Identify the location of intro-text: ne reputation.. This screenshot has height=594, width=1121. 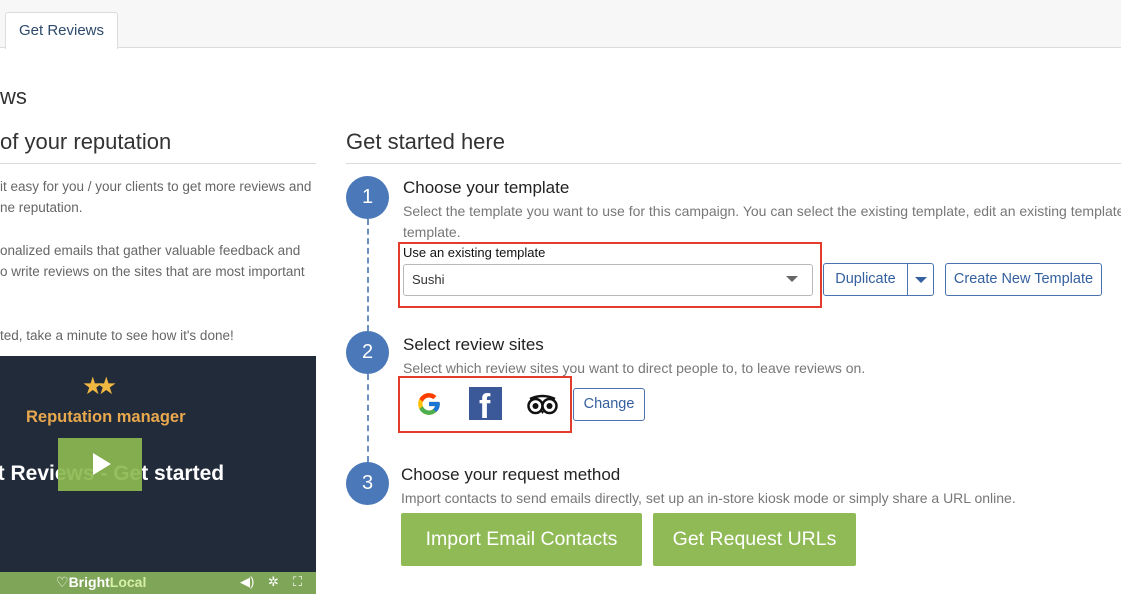
(41, 207).